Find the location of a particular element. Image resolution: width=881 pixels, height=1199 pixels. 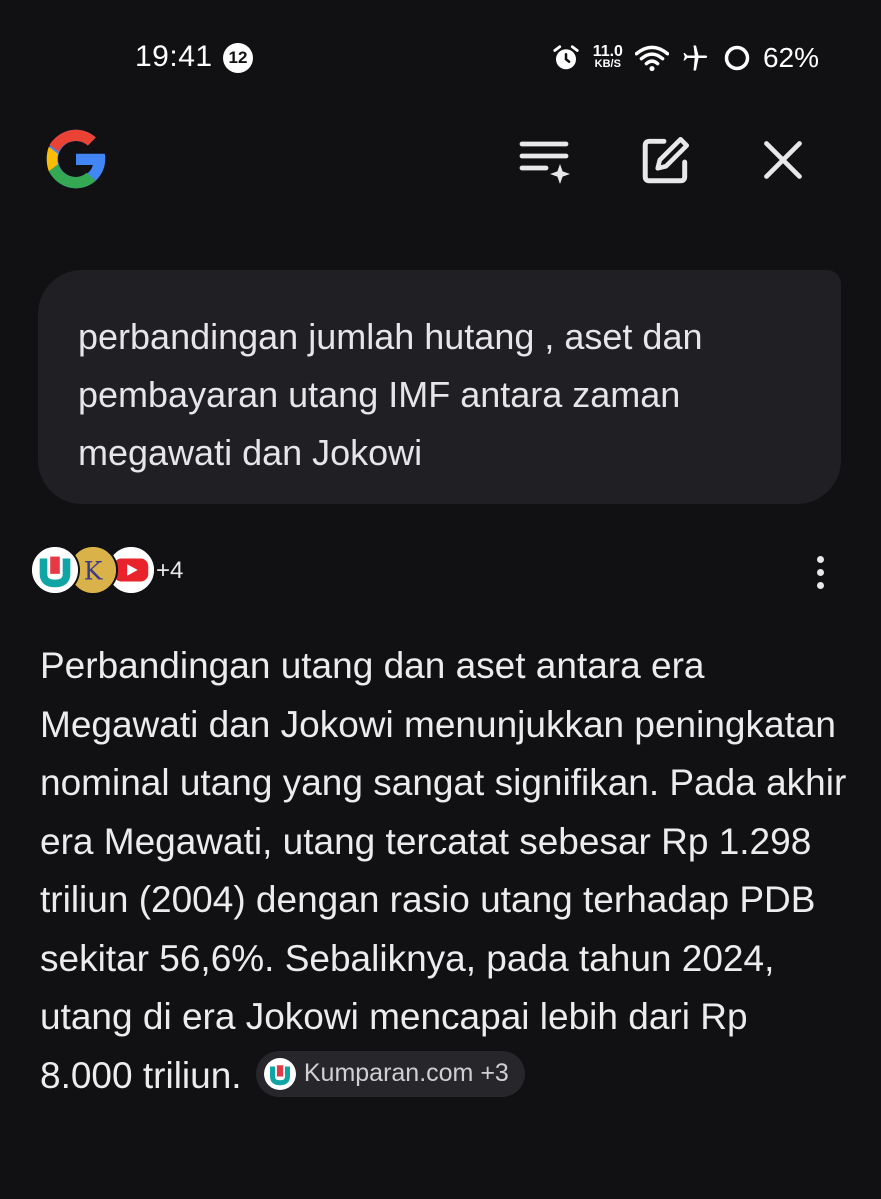

app-header is located at coordinates (440, 165).